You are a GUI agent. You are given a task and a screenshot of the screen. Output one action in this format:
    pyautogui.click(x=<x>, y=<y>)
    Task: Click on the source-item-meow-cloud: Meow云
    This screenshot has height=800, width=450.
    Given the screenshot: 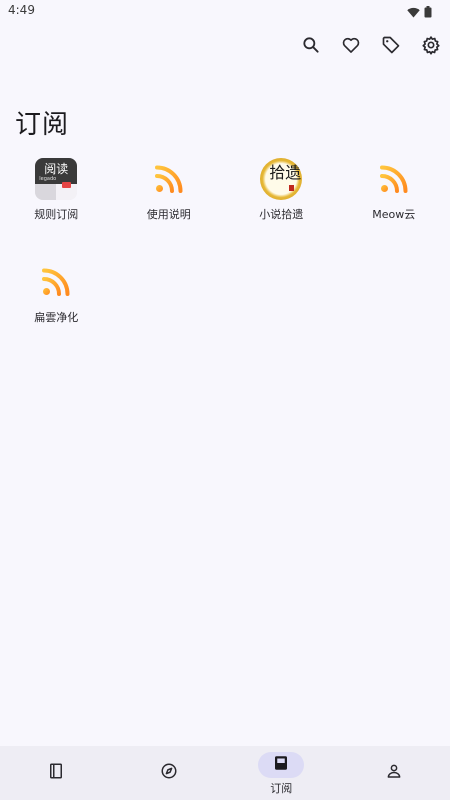 What is the action you would take?
    pyautogui.click(x=394, y=209)
    